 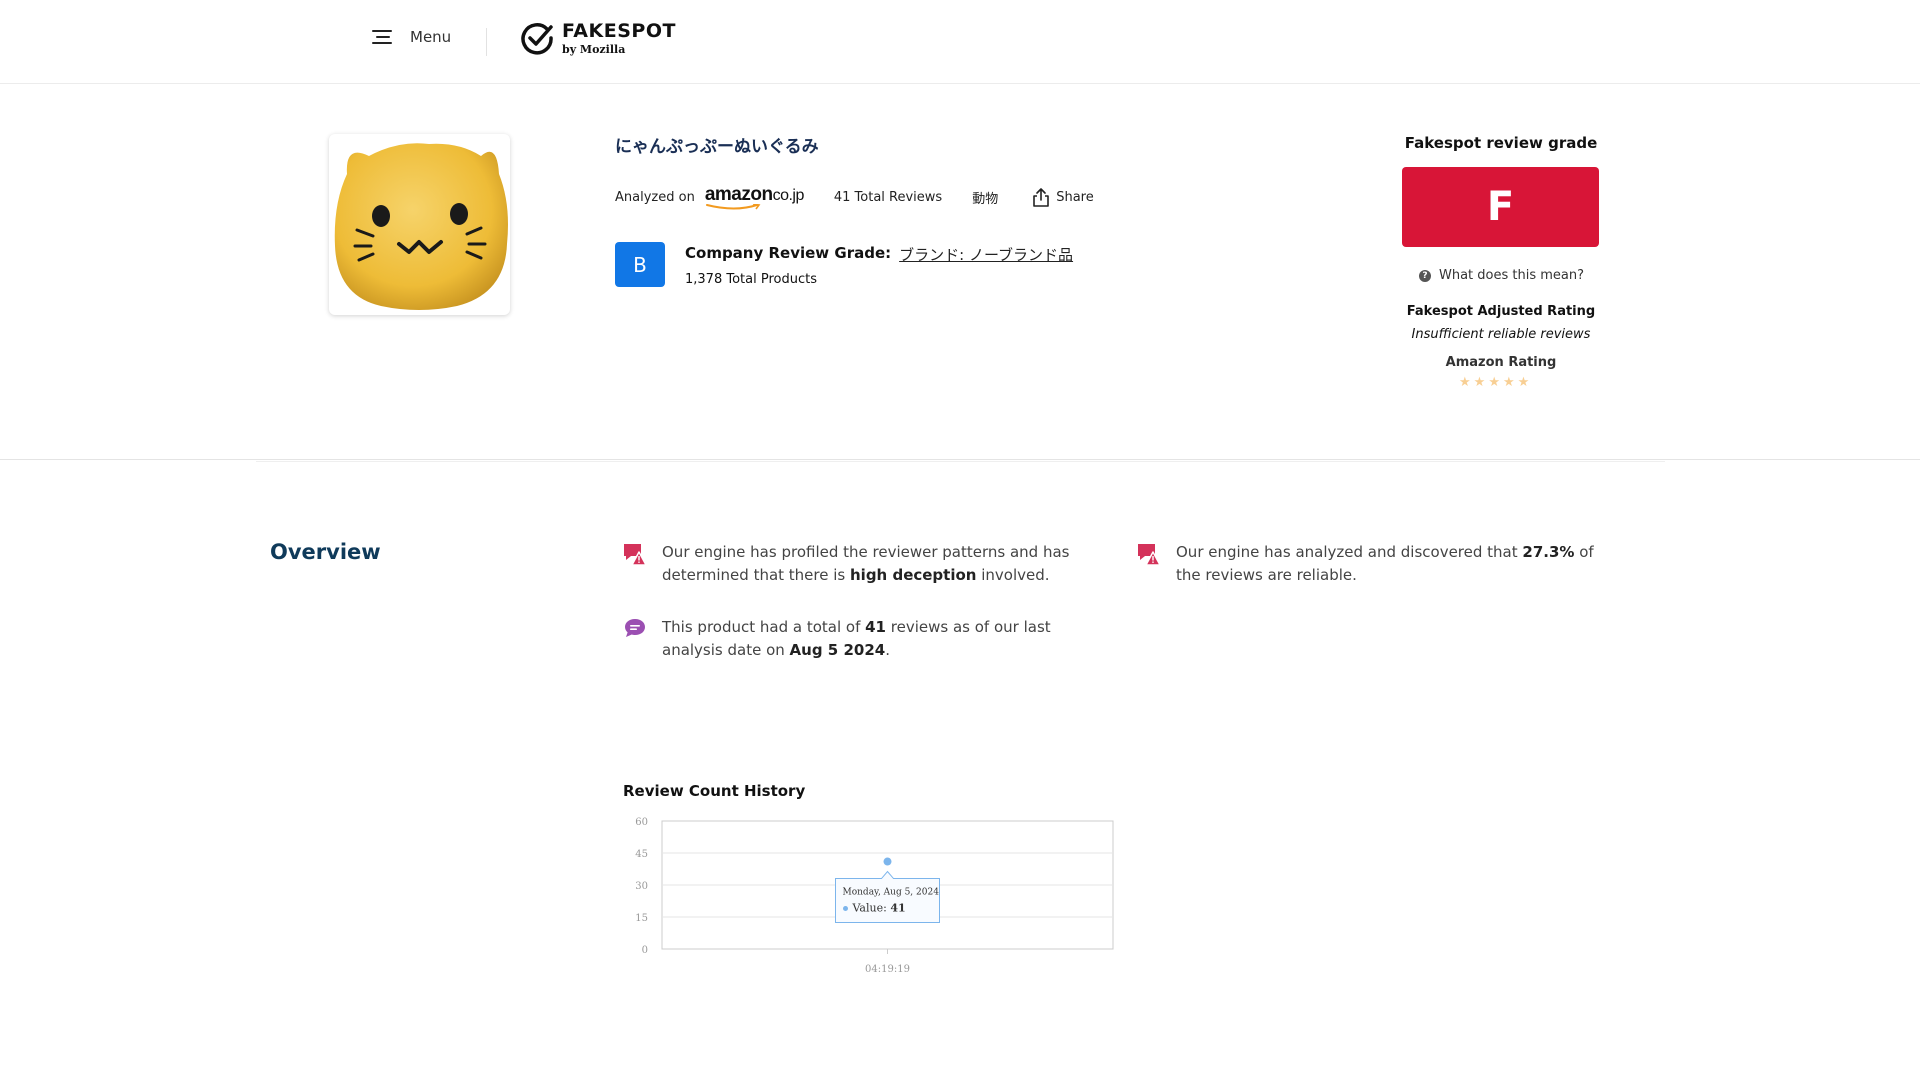 I want to click on header-divider, so click(x=486, y=42).